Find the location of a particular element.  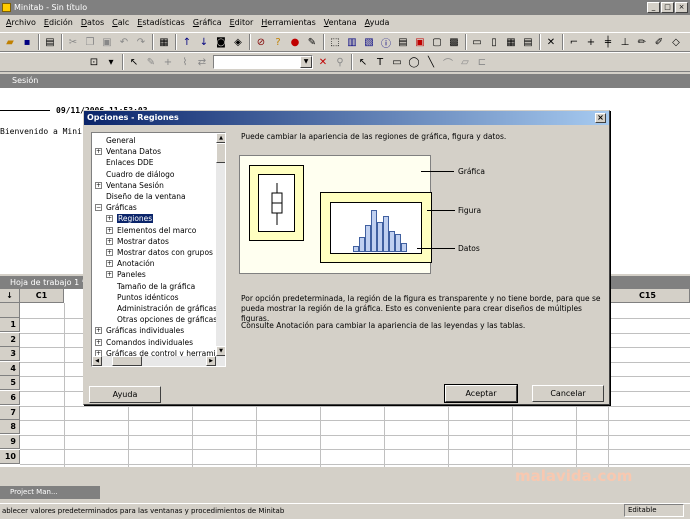

text-tool-icon: T is located at coordinates (380, 62).